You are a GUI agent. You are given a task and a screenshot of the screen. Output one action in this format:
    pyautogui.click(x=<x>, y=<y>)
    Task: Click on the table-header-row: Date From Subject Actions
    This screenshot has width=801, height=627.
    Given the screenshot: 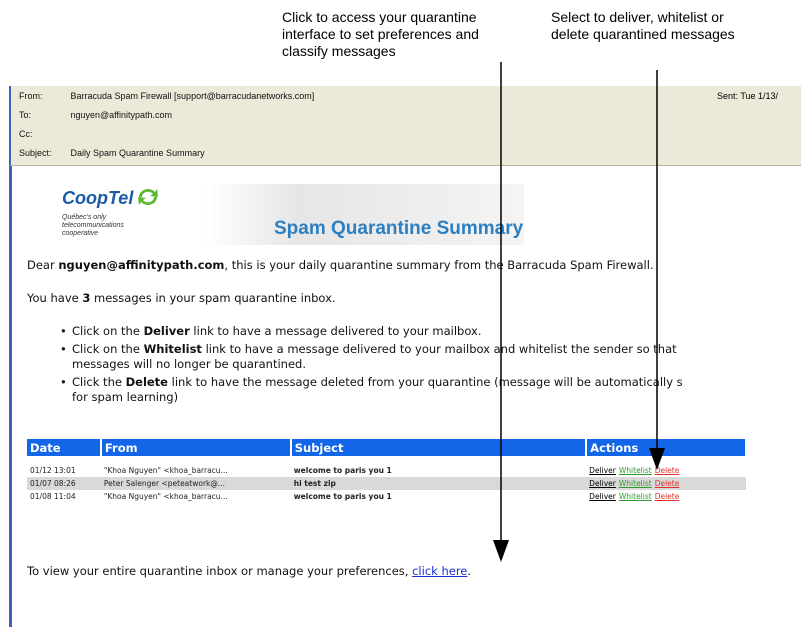 What is the action you would take?
    pyautogui.click(x=387, y=447)
    